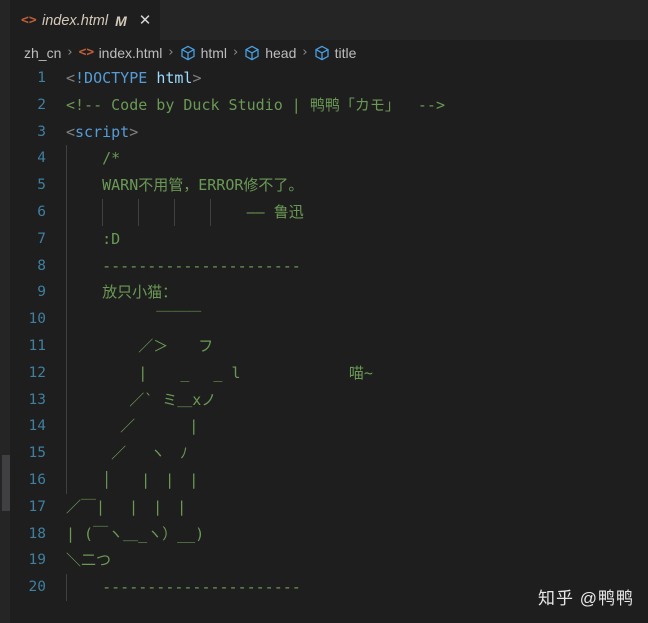 The height and width of the screenshot is (623, 648). Describe the element at coordinates (355, 239) in the screenshot. I see `code-line-content: :D` at that location.